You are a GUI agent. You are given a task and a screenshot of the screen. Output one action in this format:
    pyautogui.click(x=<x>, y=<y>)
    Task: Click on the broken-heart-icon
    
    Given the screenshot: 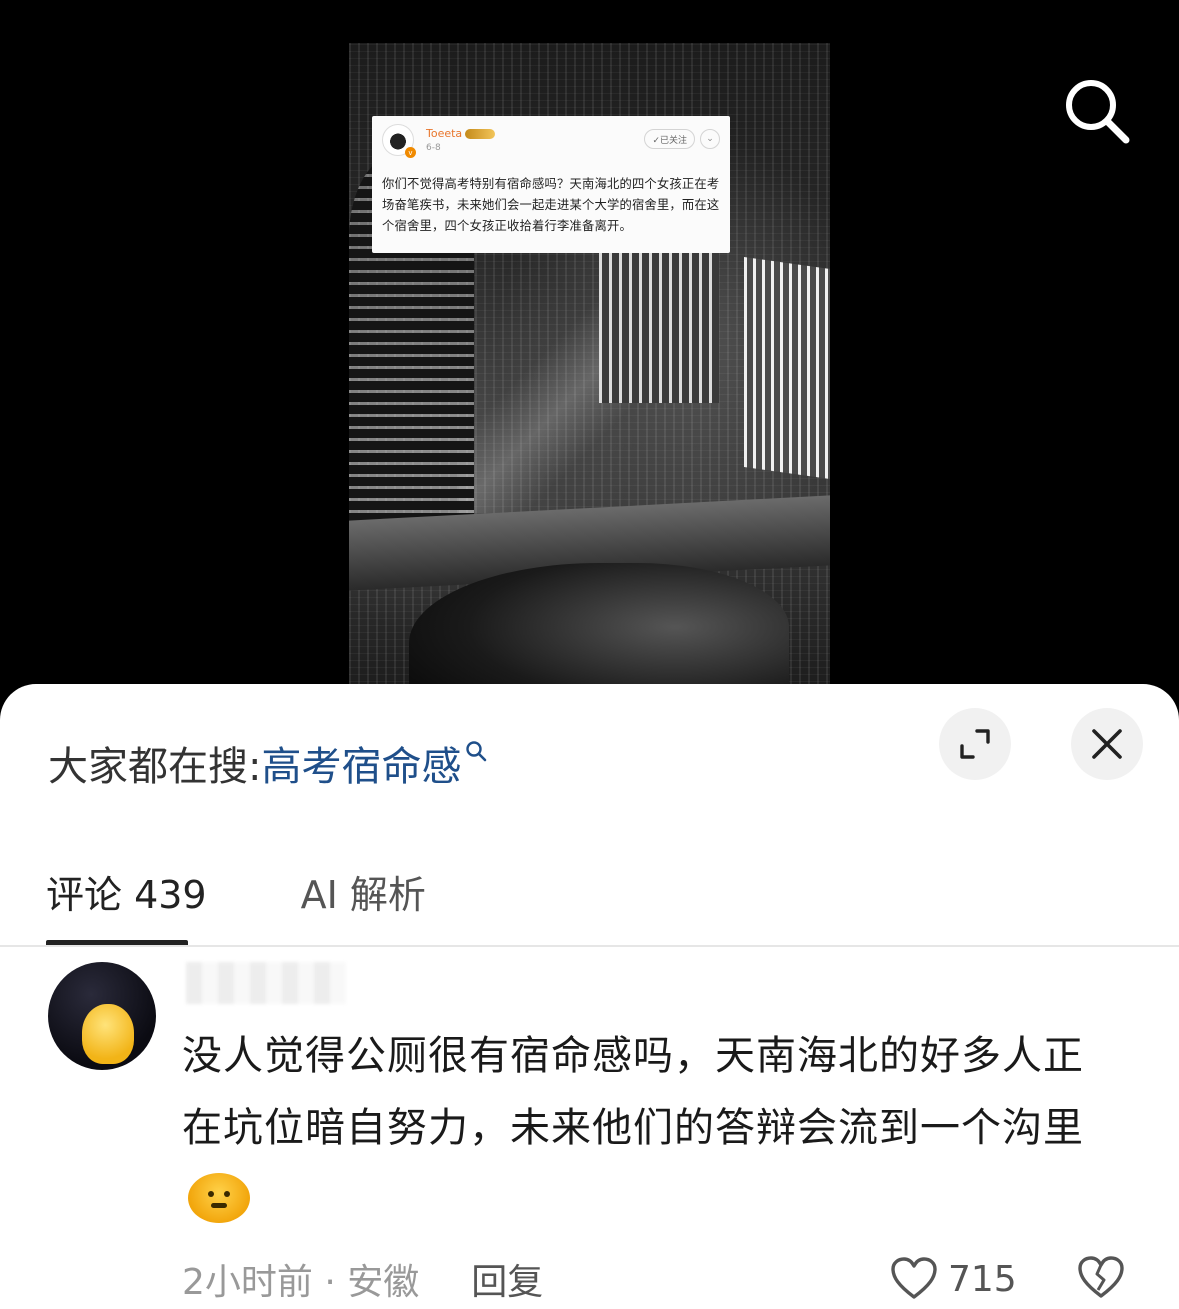 What is the action you would take?
    pyautogui.click(x=1101, y=1277)
    